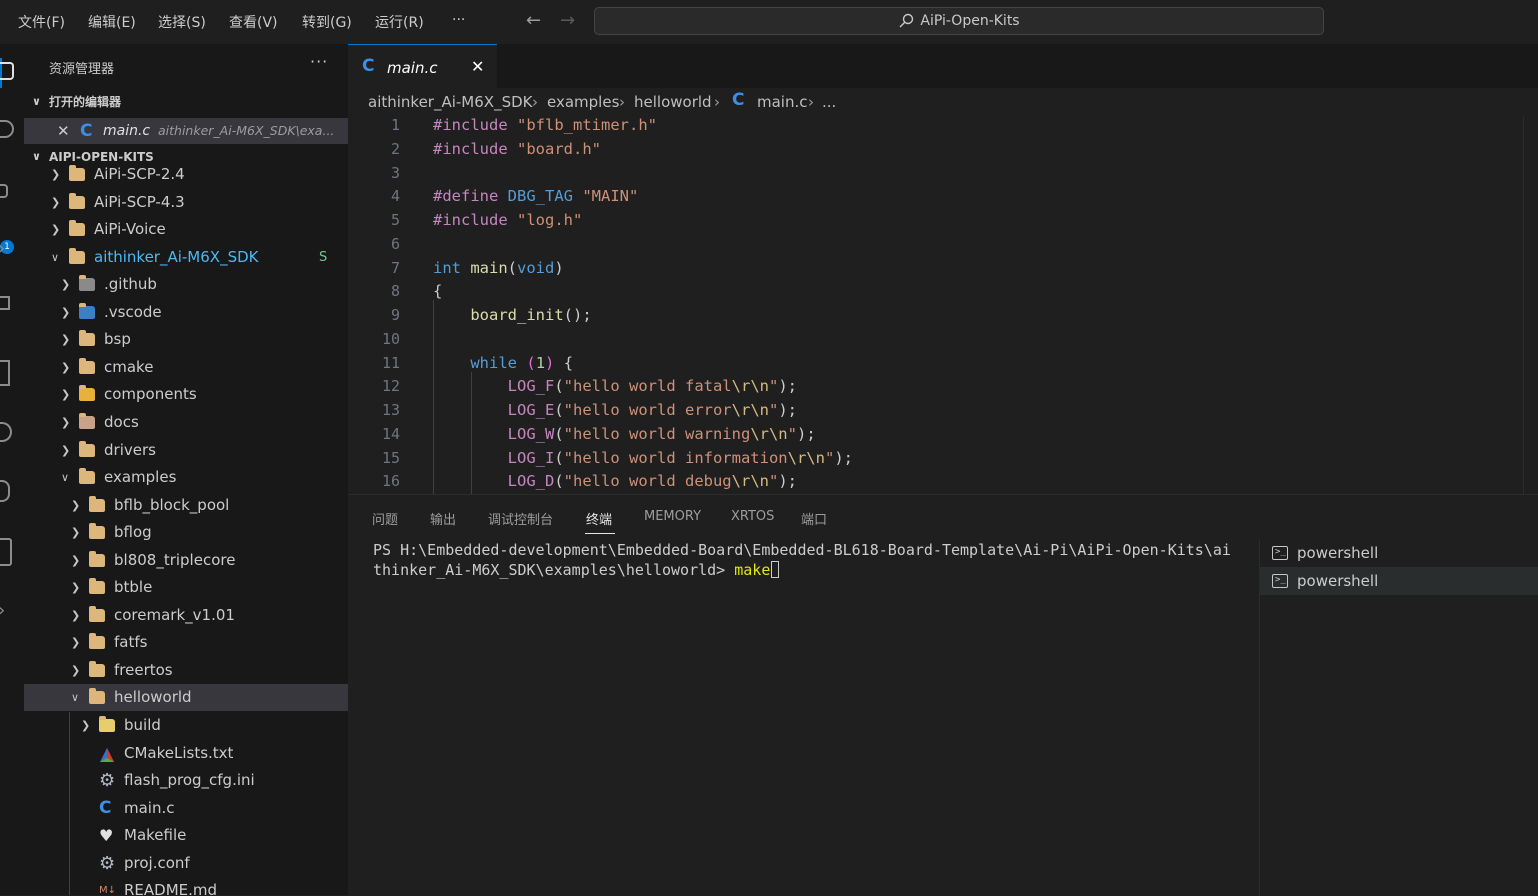 This screenshot has width=1538, height=896. I want to click on tree-item: ♥ Makefile, so click(186, 835).